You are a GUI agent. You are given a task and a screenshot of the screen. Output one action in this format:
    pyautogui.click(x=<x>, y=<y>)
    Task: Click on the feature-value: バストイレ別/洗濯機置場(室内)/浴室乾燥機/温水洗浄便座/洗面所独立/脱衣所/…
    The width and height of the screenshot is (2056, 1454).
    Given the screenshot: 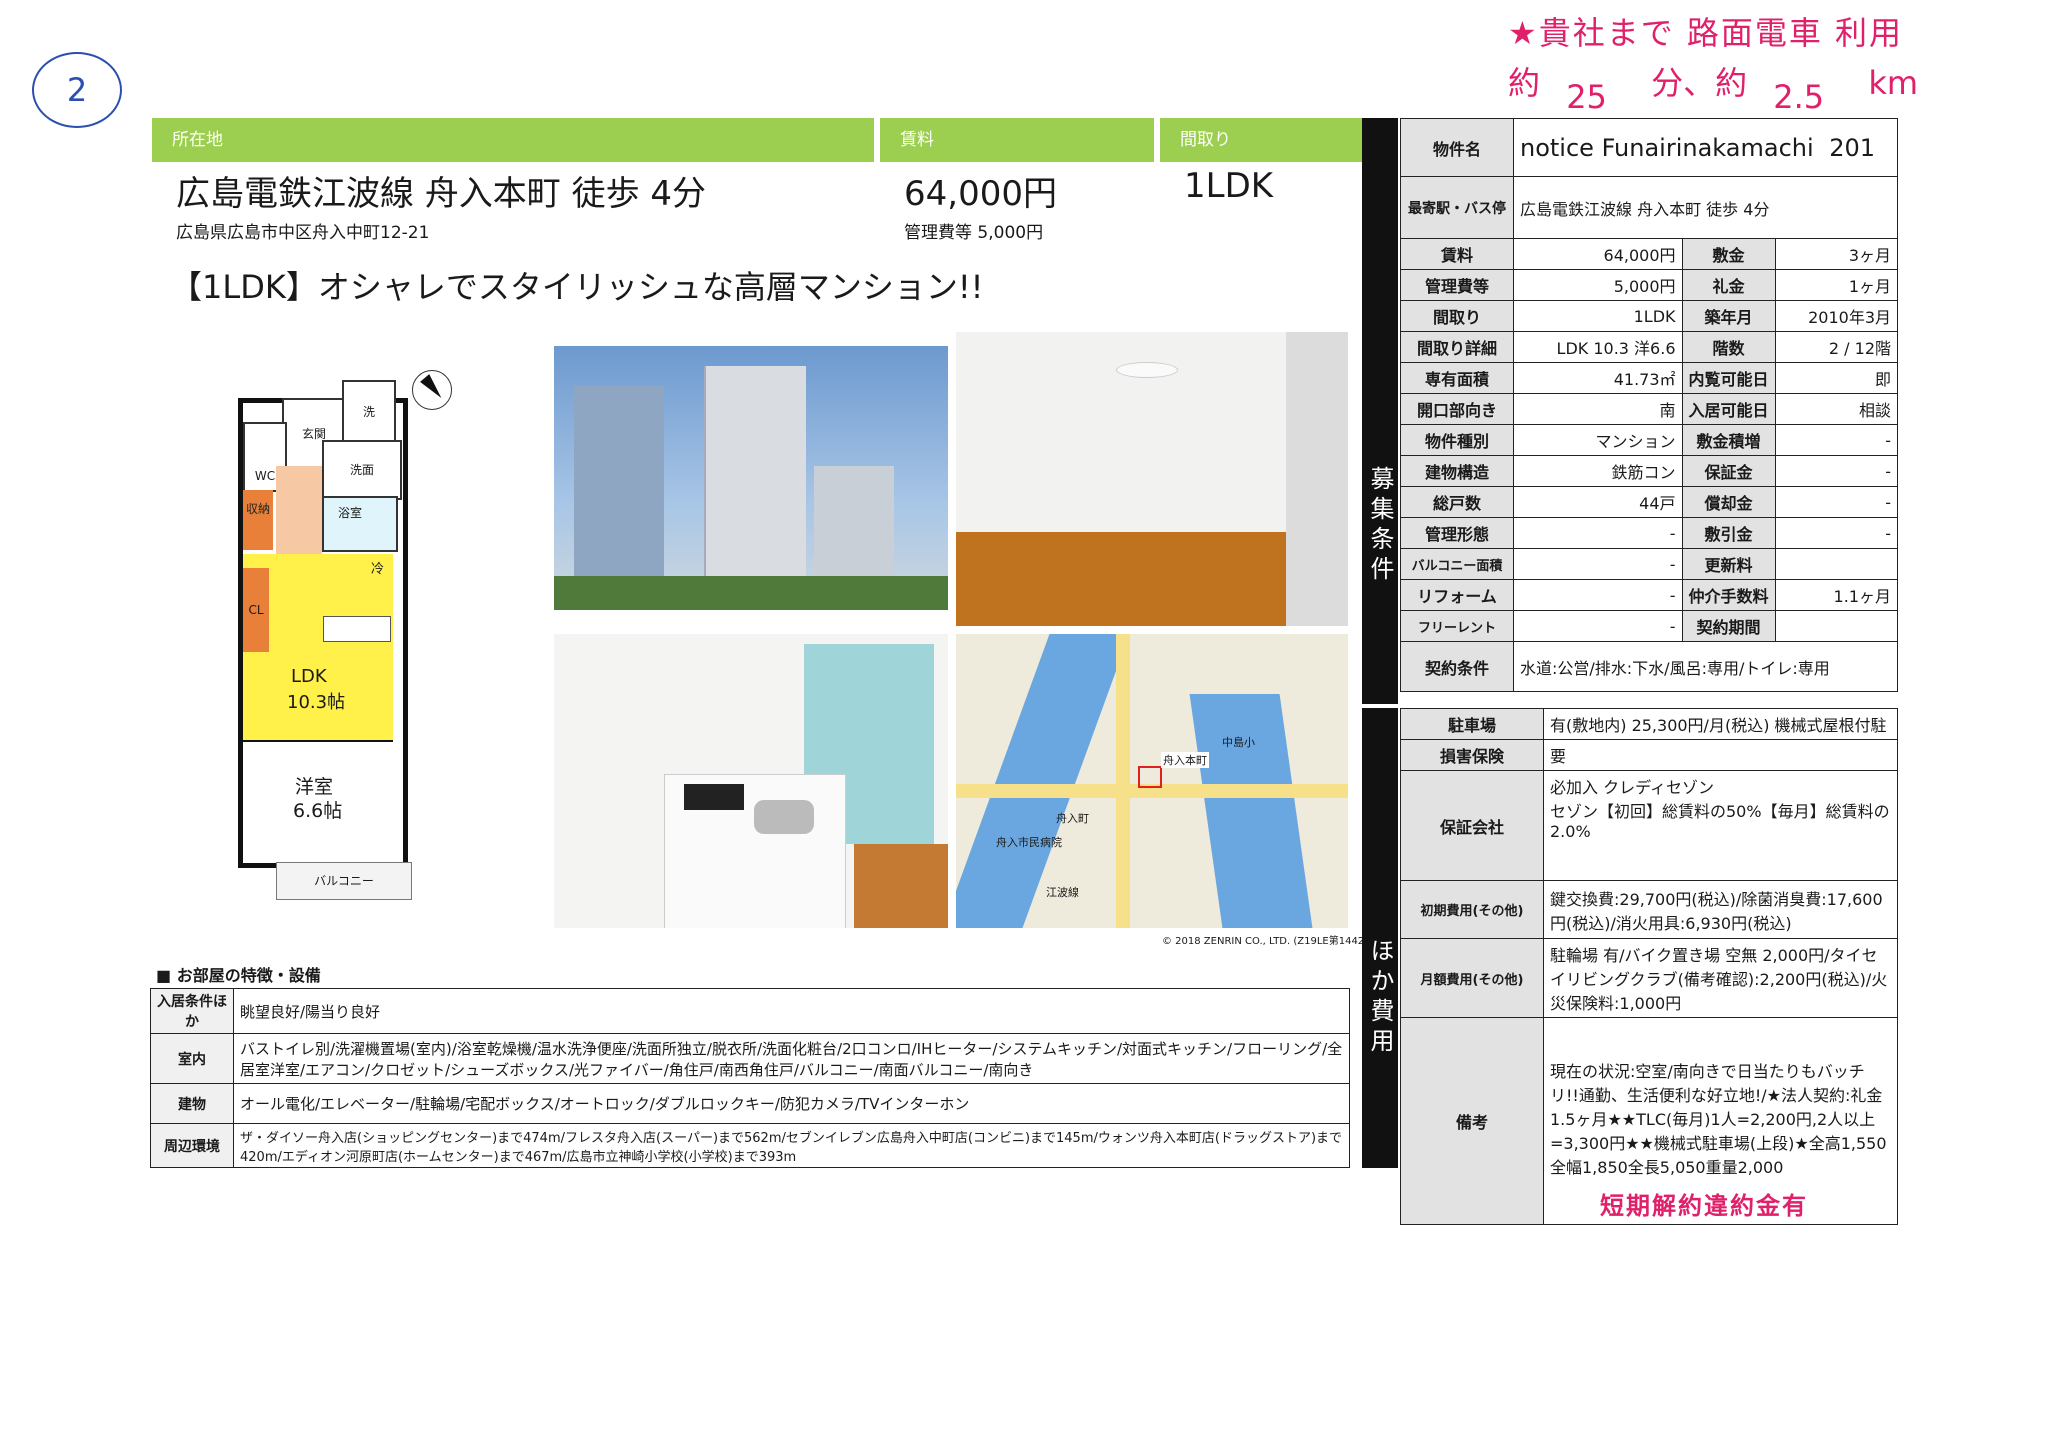 What is the action you would take?
    pyautogui.click(x=791, y=1058)
    